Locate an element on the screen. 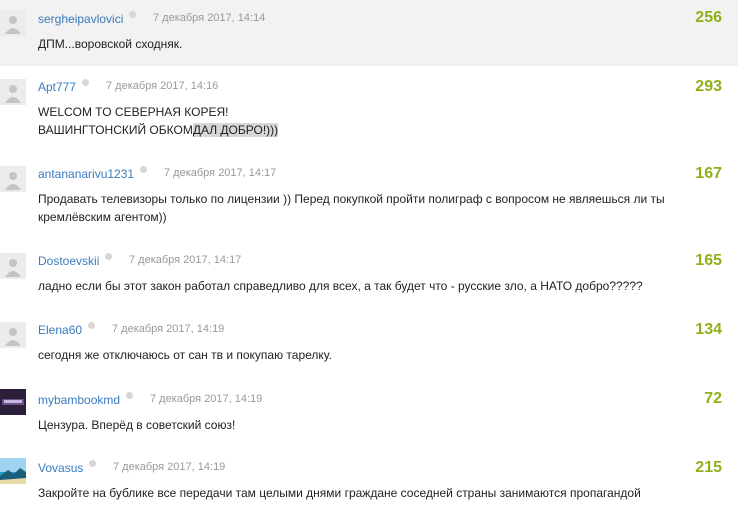  comment-rating: 72 is located at coordinates (713, 398).